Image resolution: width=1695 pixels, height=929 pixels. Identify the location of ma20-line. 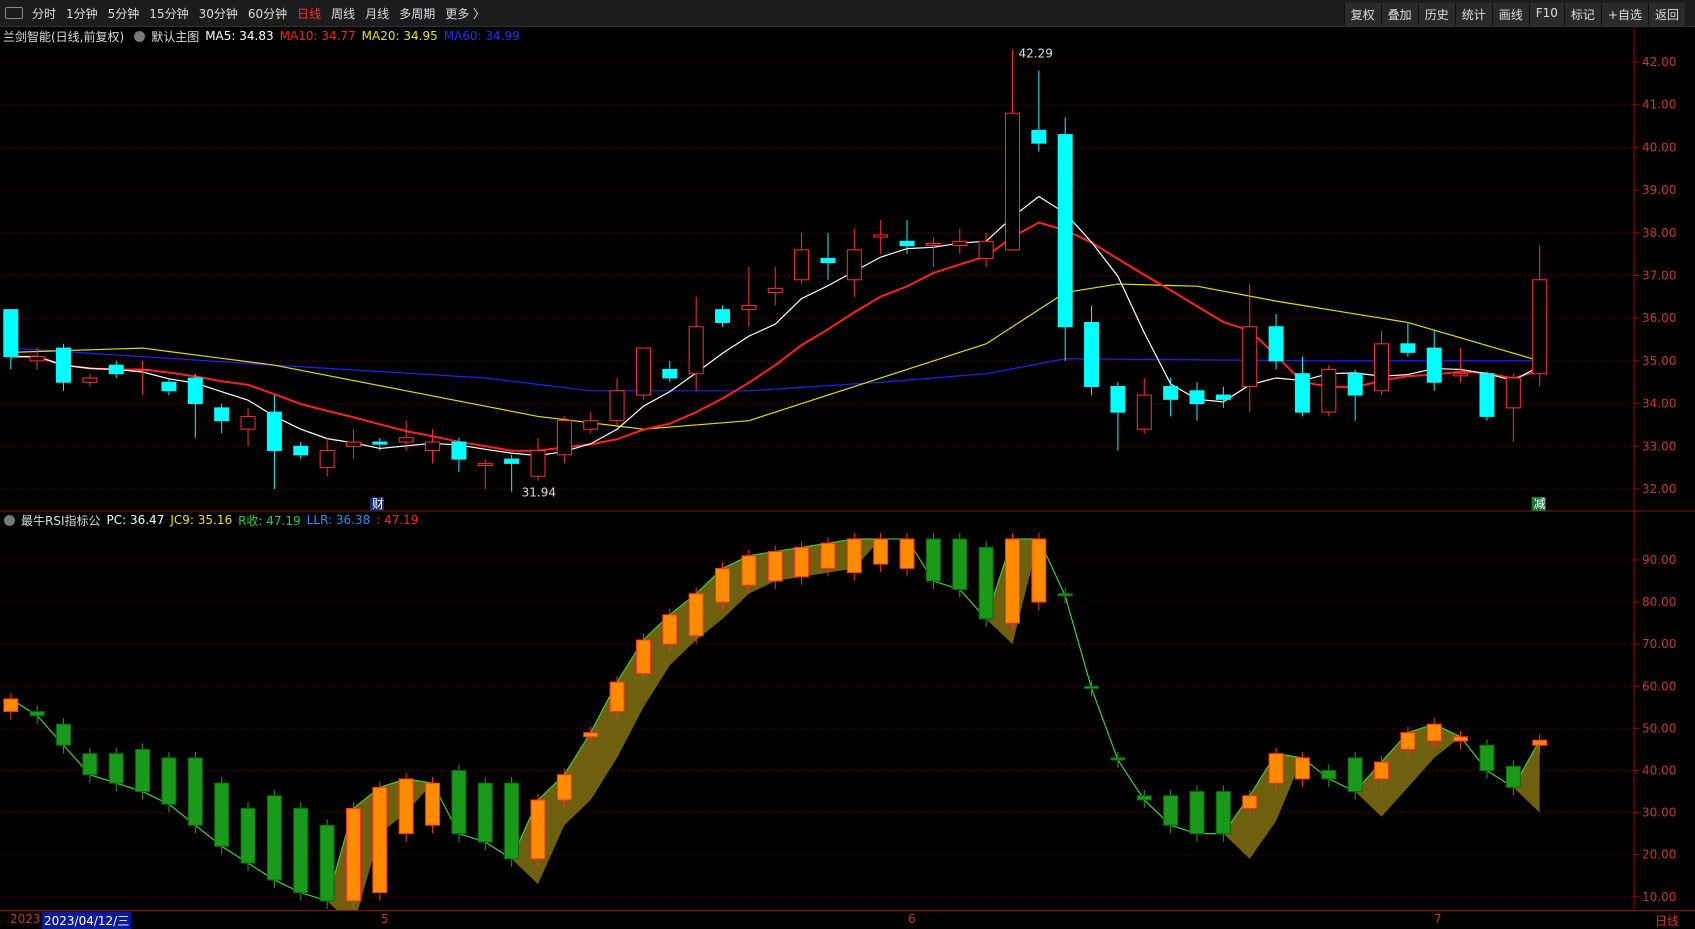
(775, 356).